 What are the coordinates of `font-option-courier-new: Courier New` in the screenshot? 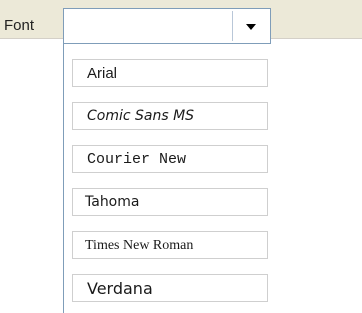 It's located at (170, 159).